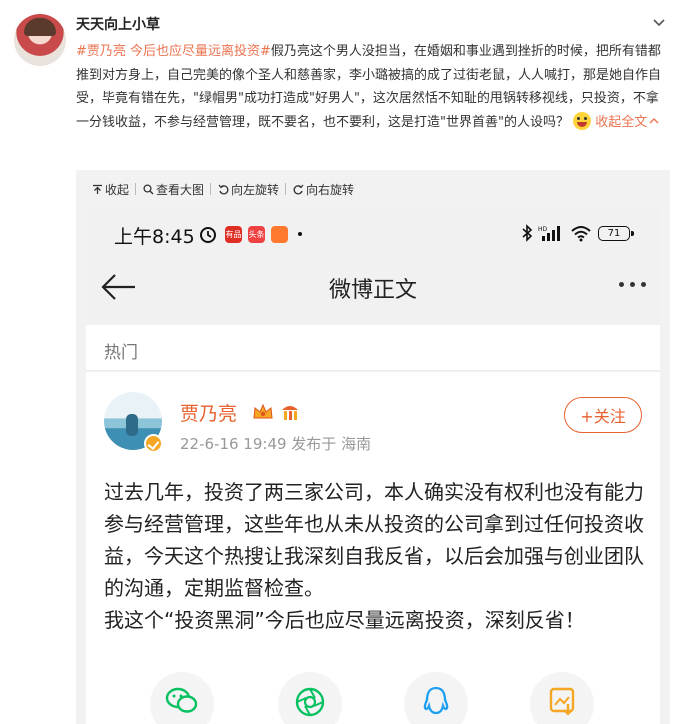  I want to click on post-username: 天天向上小草, so click(118, 24).